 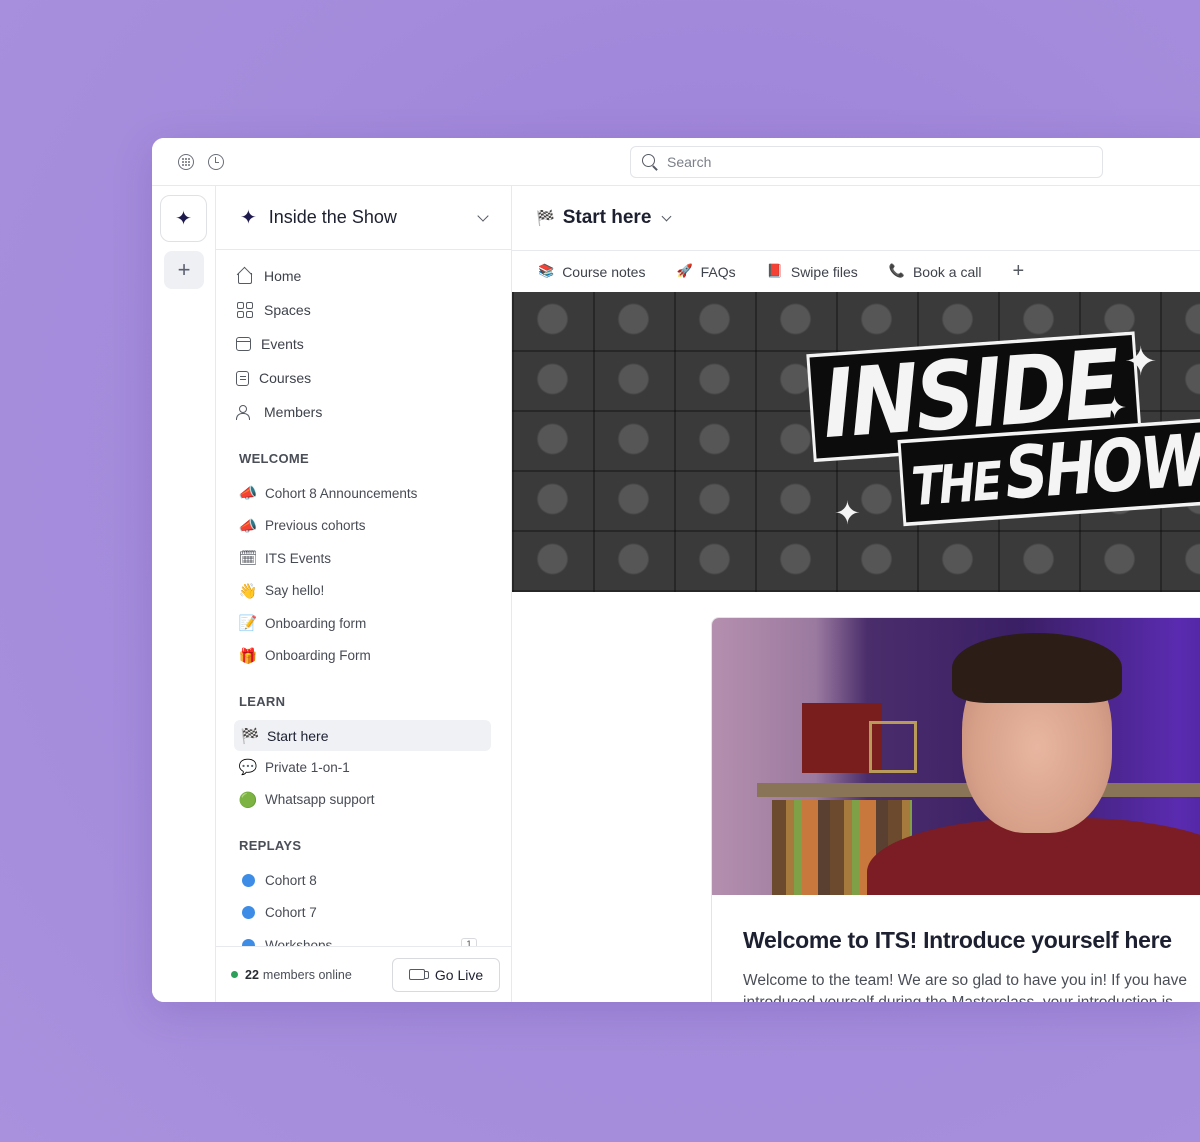 What do you see at coordinates (216, 162) in the screenshot?
I see `clock-icon` at bounding box center [216, 162].